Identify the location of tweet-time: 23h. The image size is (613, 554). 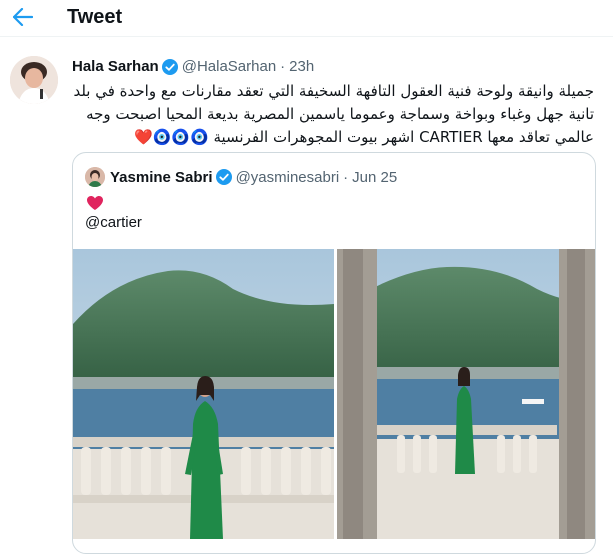
(301, 66).